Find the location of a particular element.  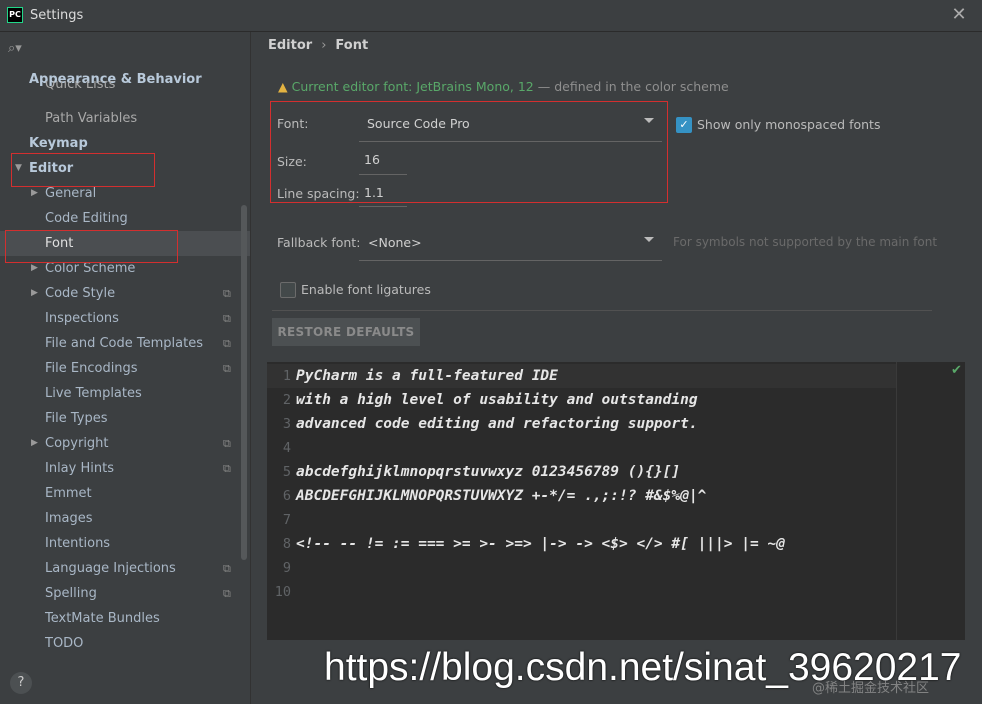

size-label: Size: is located at coordinates (292, 161).